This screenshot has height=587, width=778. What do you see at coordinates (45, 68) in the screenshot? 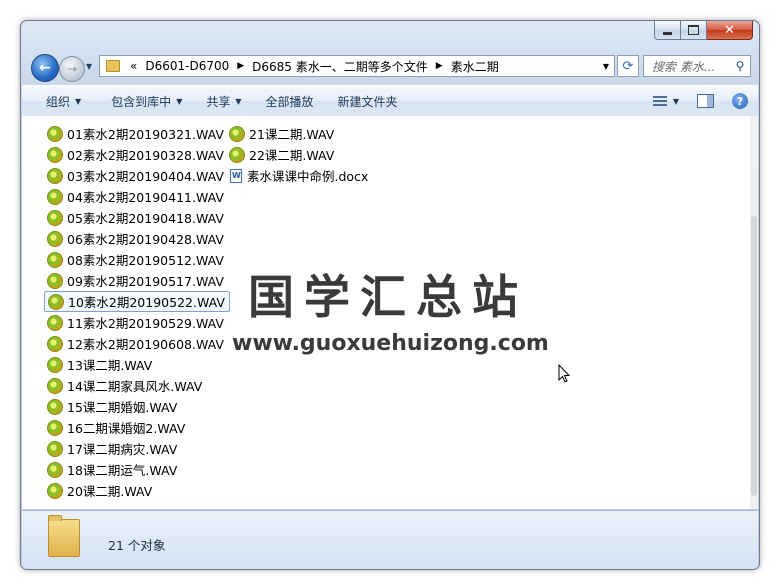
I see `back-button: ←` at bounding box center [45, 68].